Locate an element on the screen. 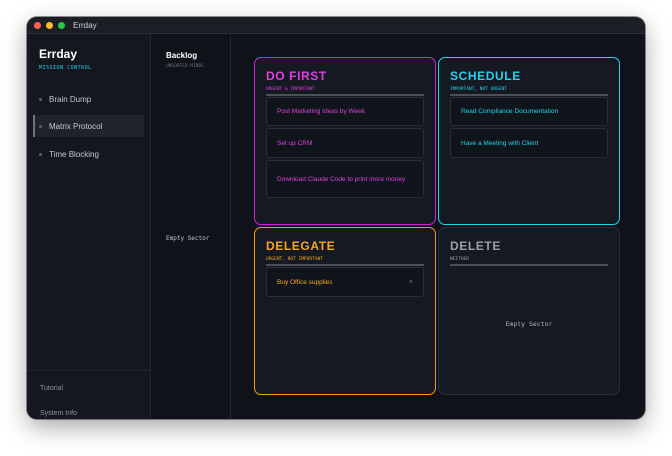 Image resolution: width=672 pixels, height=456 pixels. task-card: Set up CRM is located at coordinates (345, 143).